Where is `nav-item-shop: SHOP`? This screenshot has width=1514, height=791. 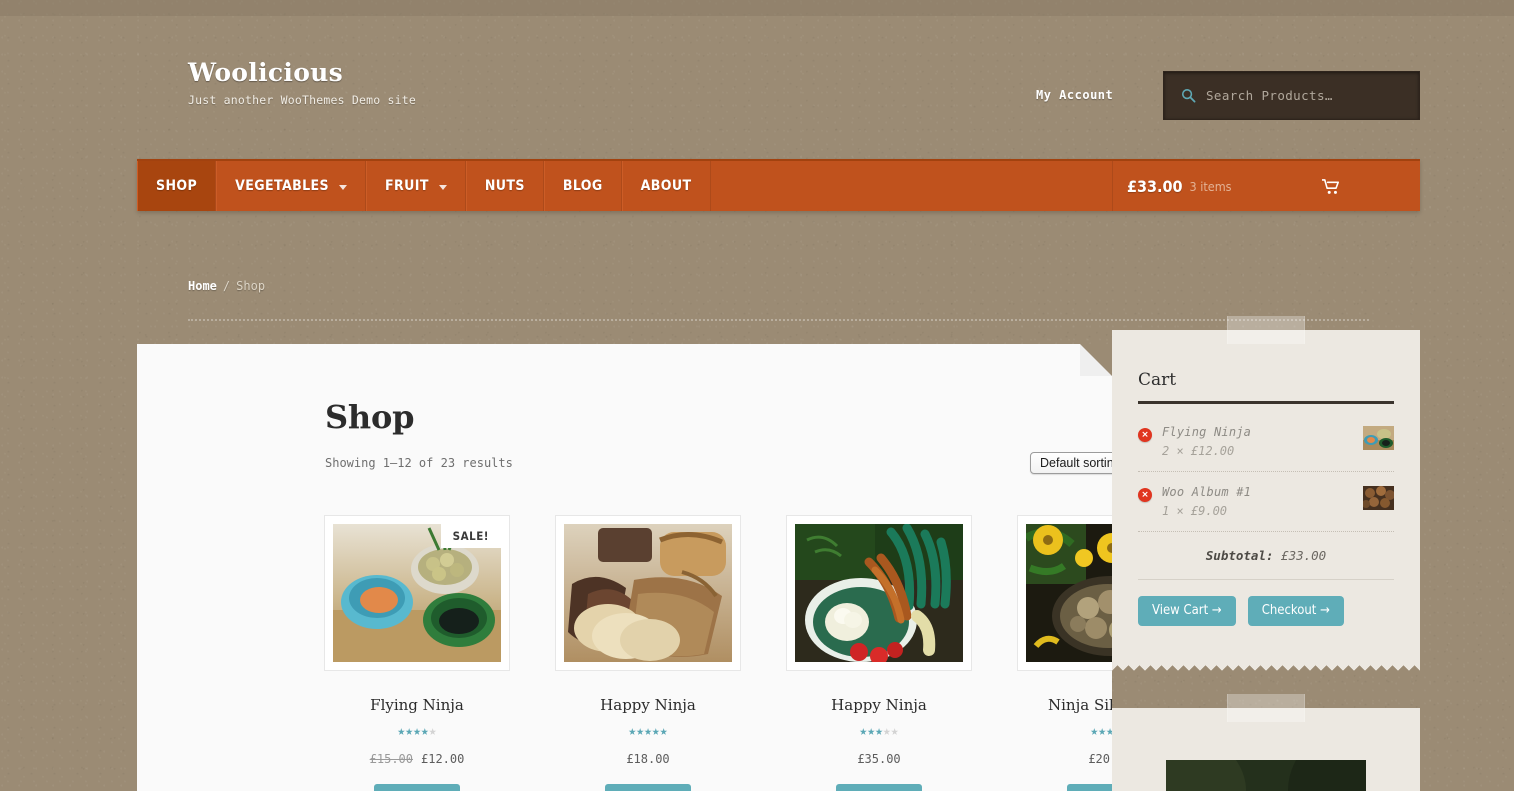
nav-item-shop: SHOP is located at coordinates (177, 186).